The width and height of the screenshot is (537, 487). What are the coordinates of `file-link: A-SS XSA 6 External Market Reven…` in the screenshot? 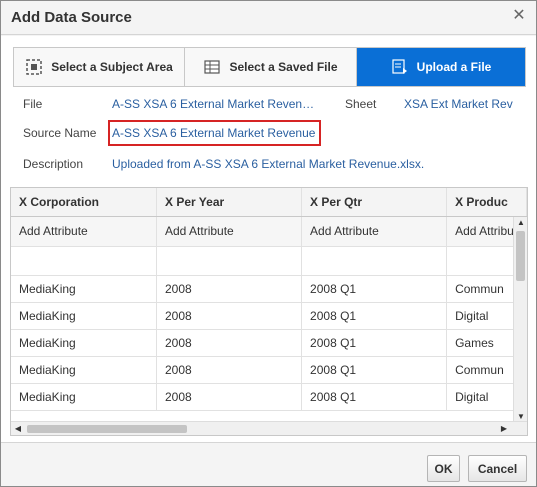 It's located at (219, 104).